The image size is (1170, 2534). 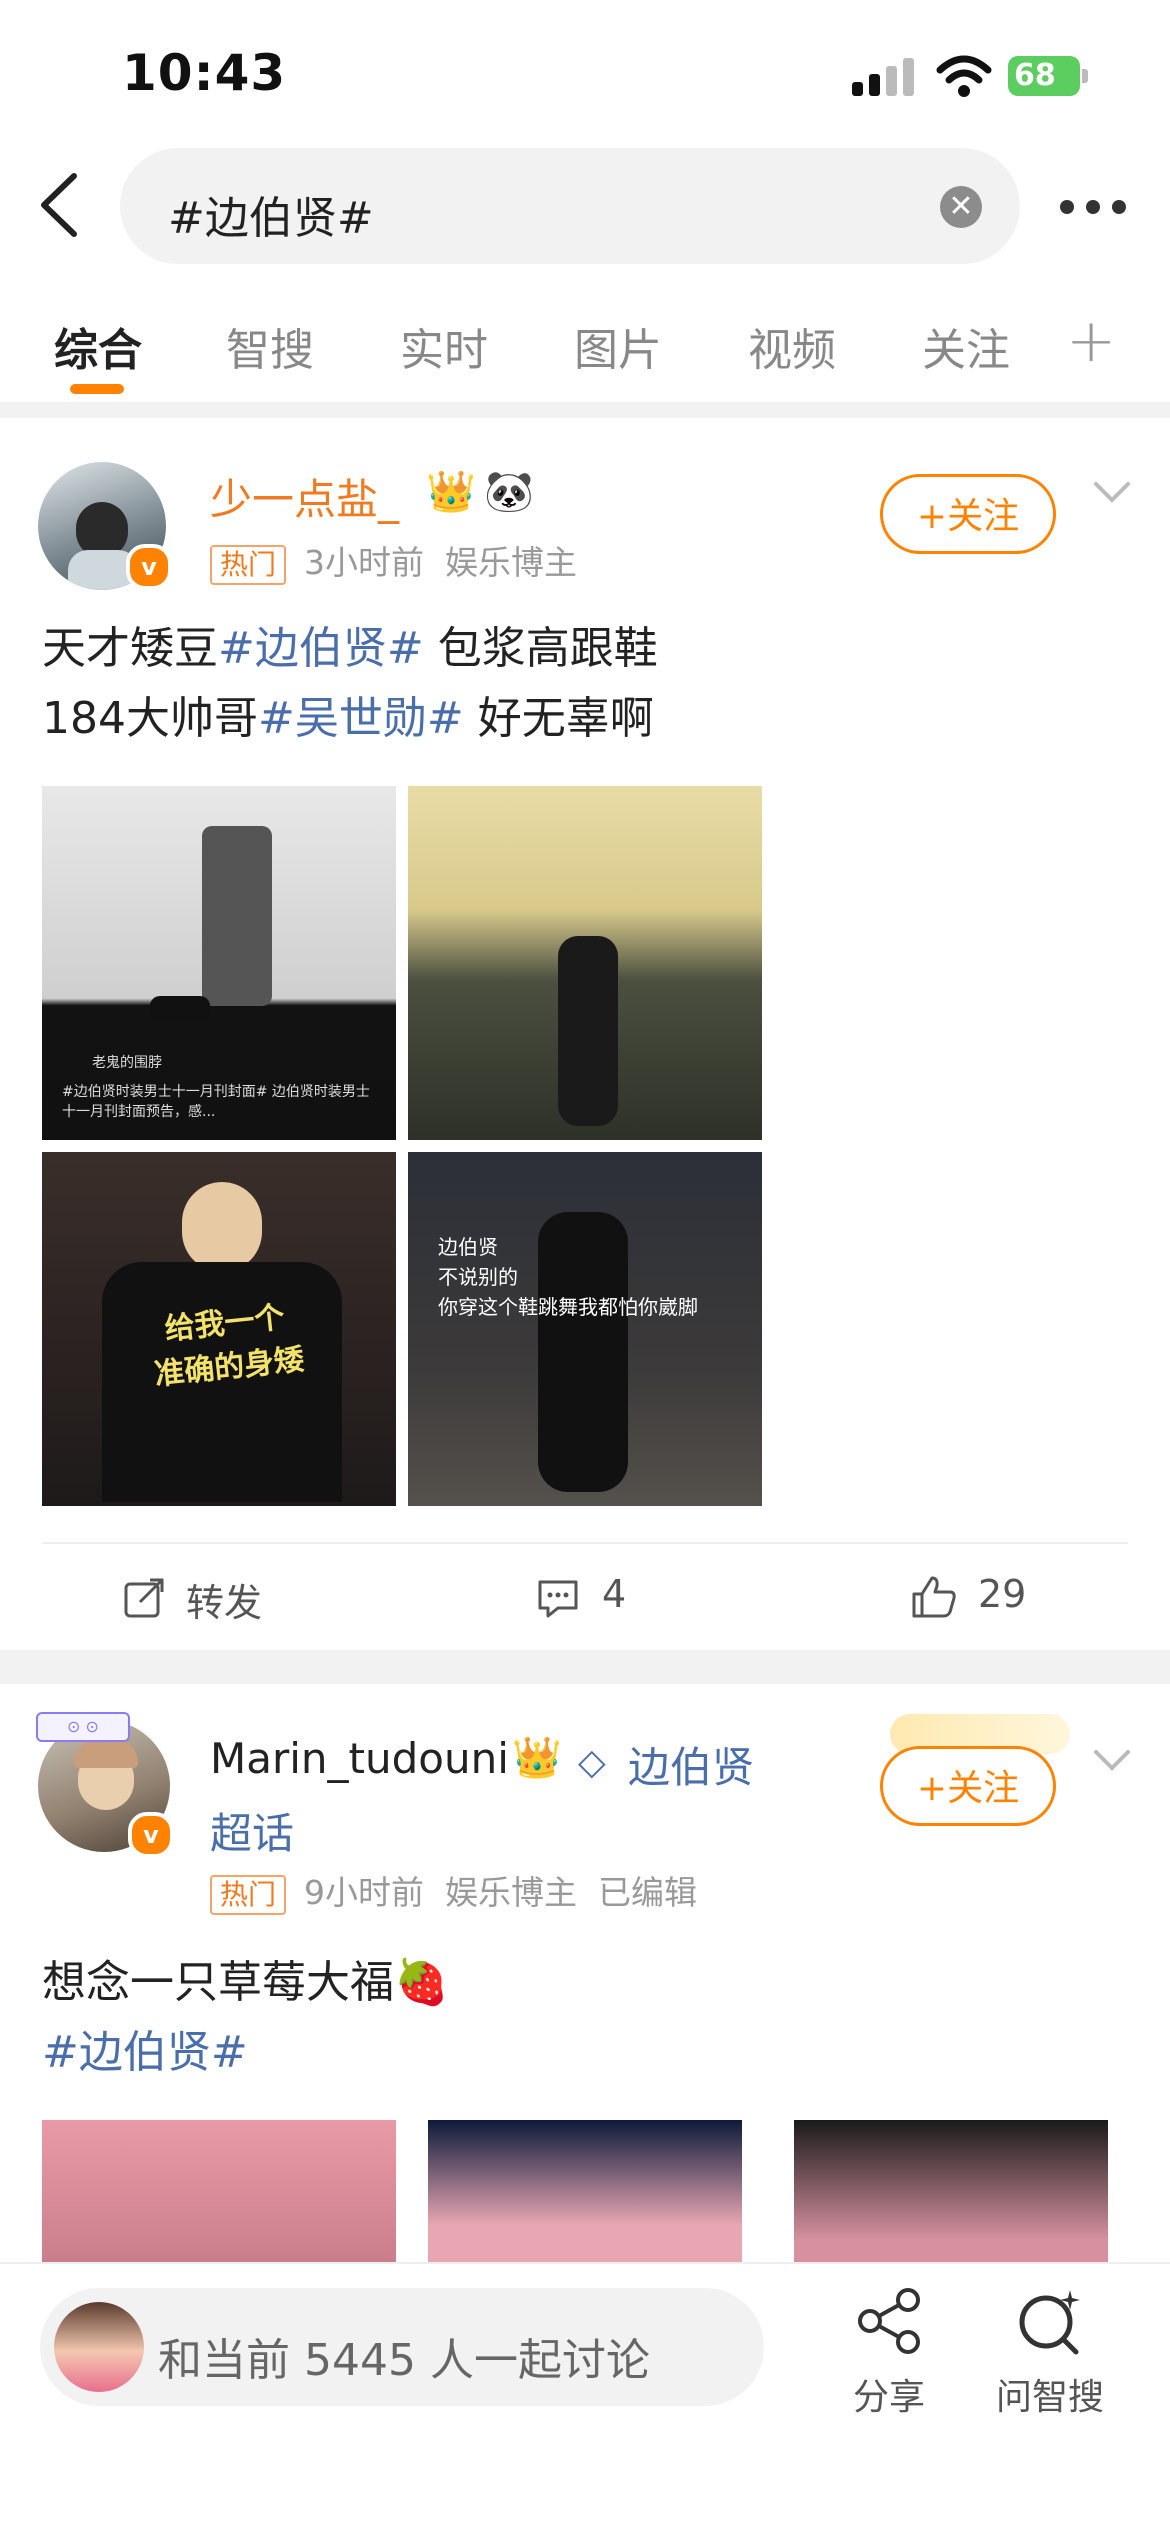 What do you see at coordinates (964, 76) in the screenshot?
I see `wifi-icon` at bounding box center [964, 76].